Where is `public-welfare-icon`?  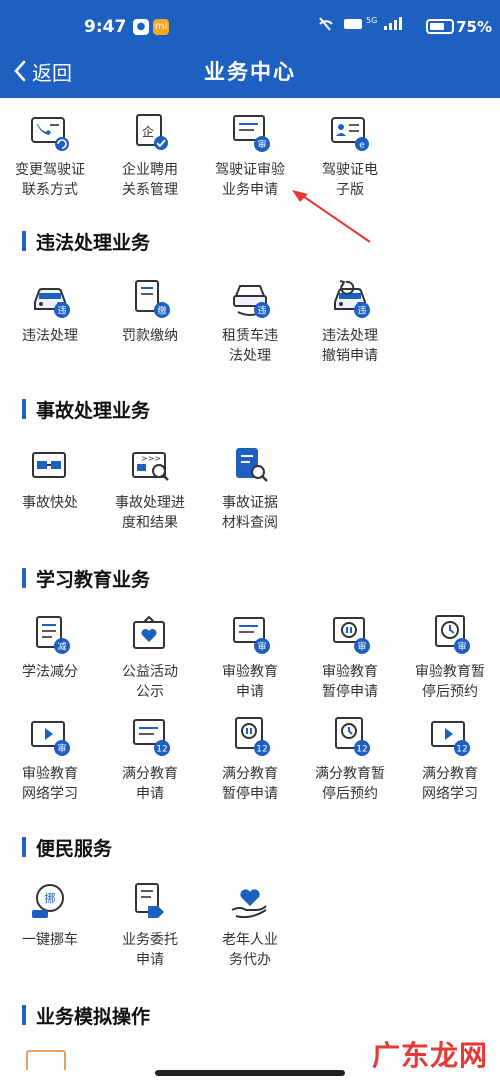 public-welfare-icon is located at coordinates (149, 632).